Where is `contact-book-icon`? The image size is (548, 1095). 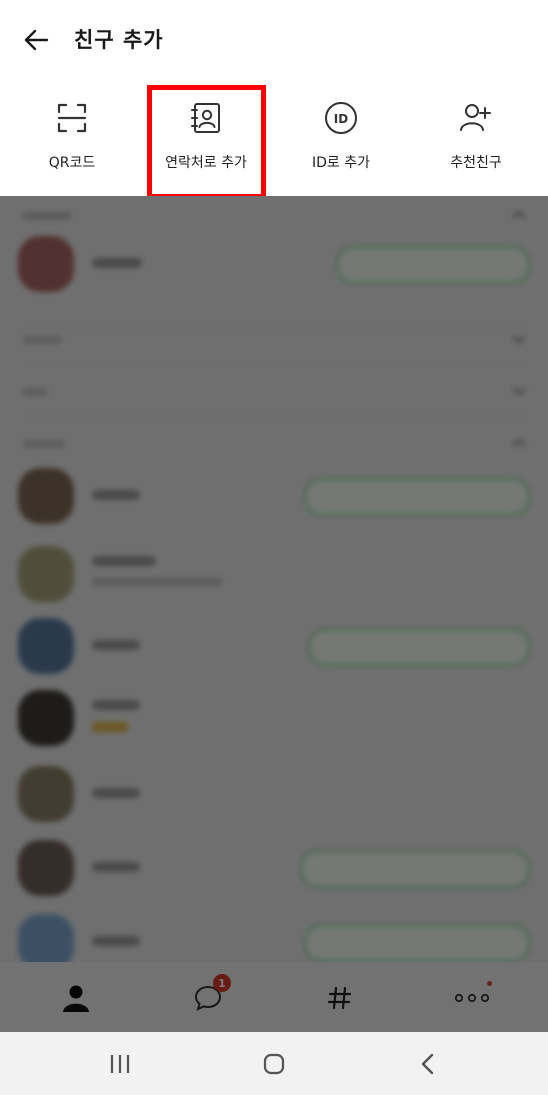 contact-book-icon is located at coordinates (206, 118).